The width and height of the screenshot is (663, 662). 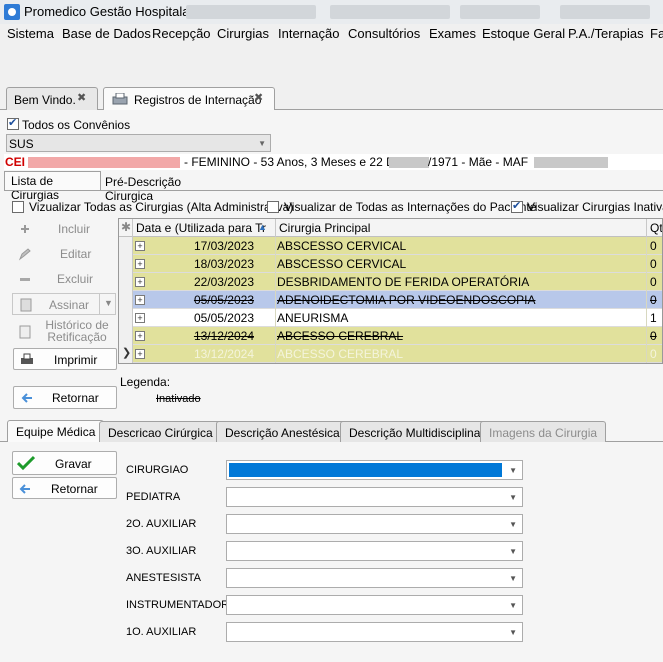 I want to click on column-header-surgery-label: Cirurgia Principal, so click(x=325, y=228).